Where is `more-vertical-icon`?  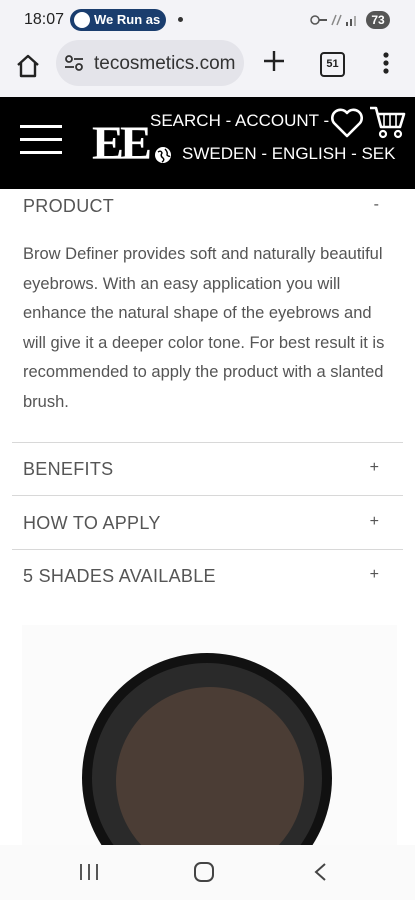 more-vertical-icon is located at coordinates (386, 63).